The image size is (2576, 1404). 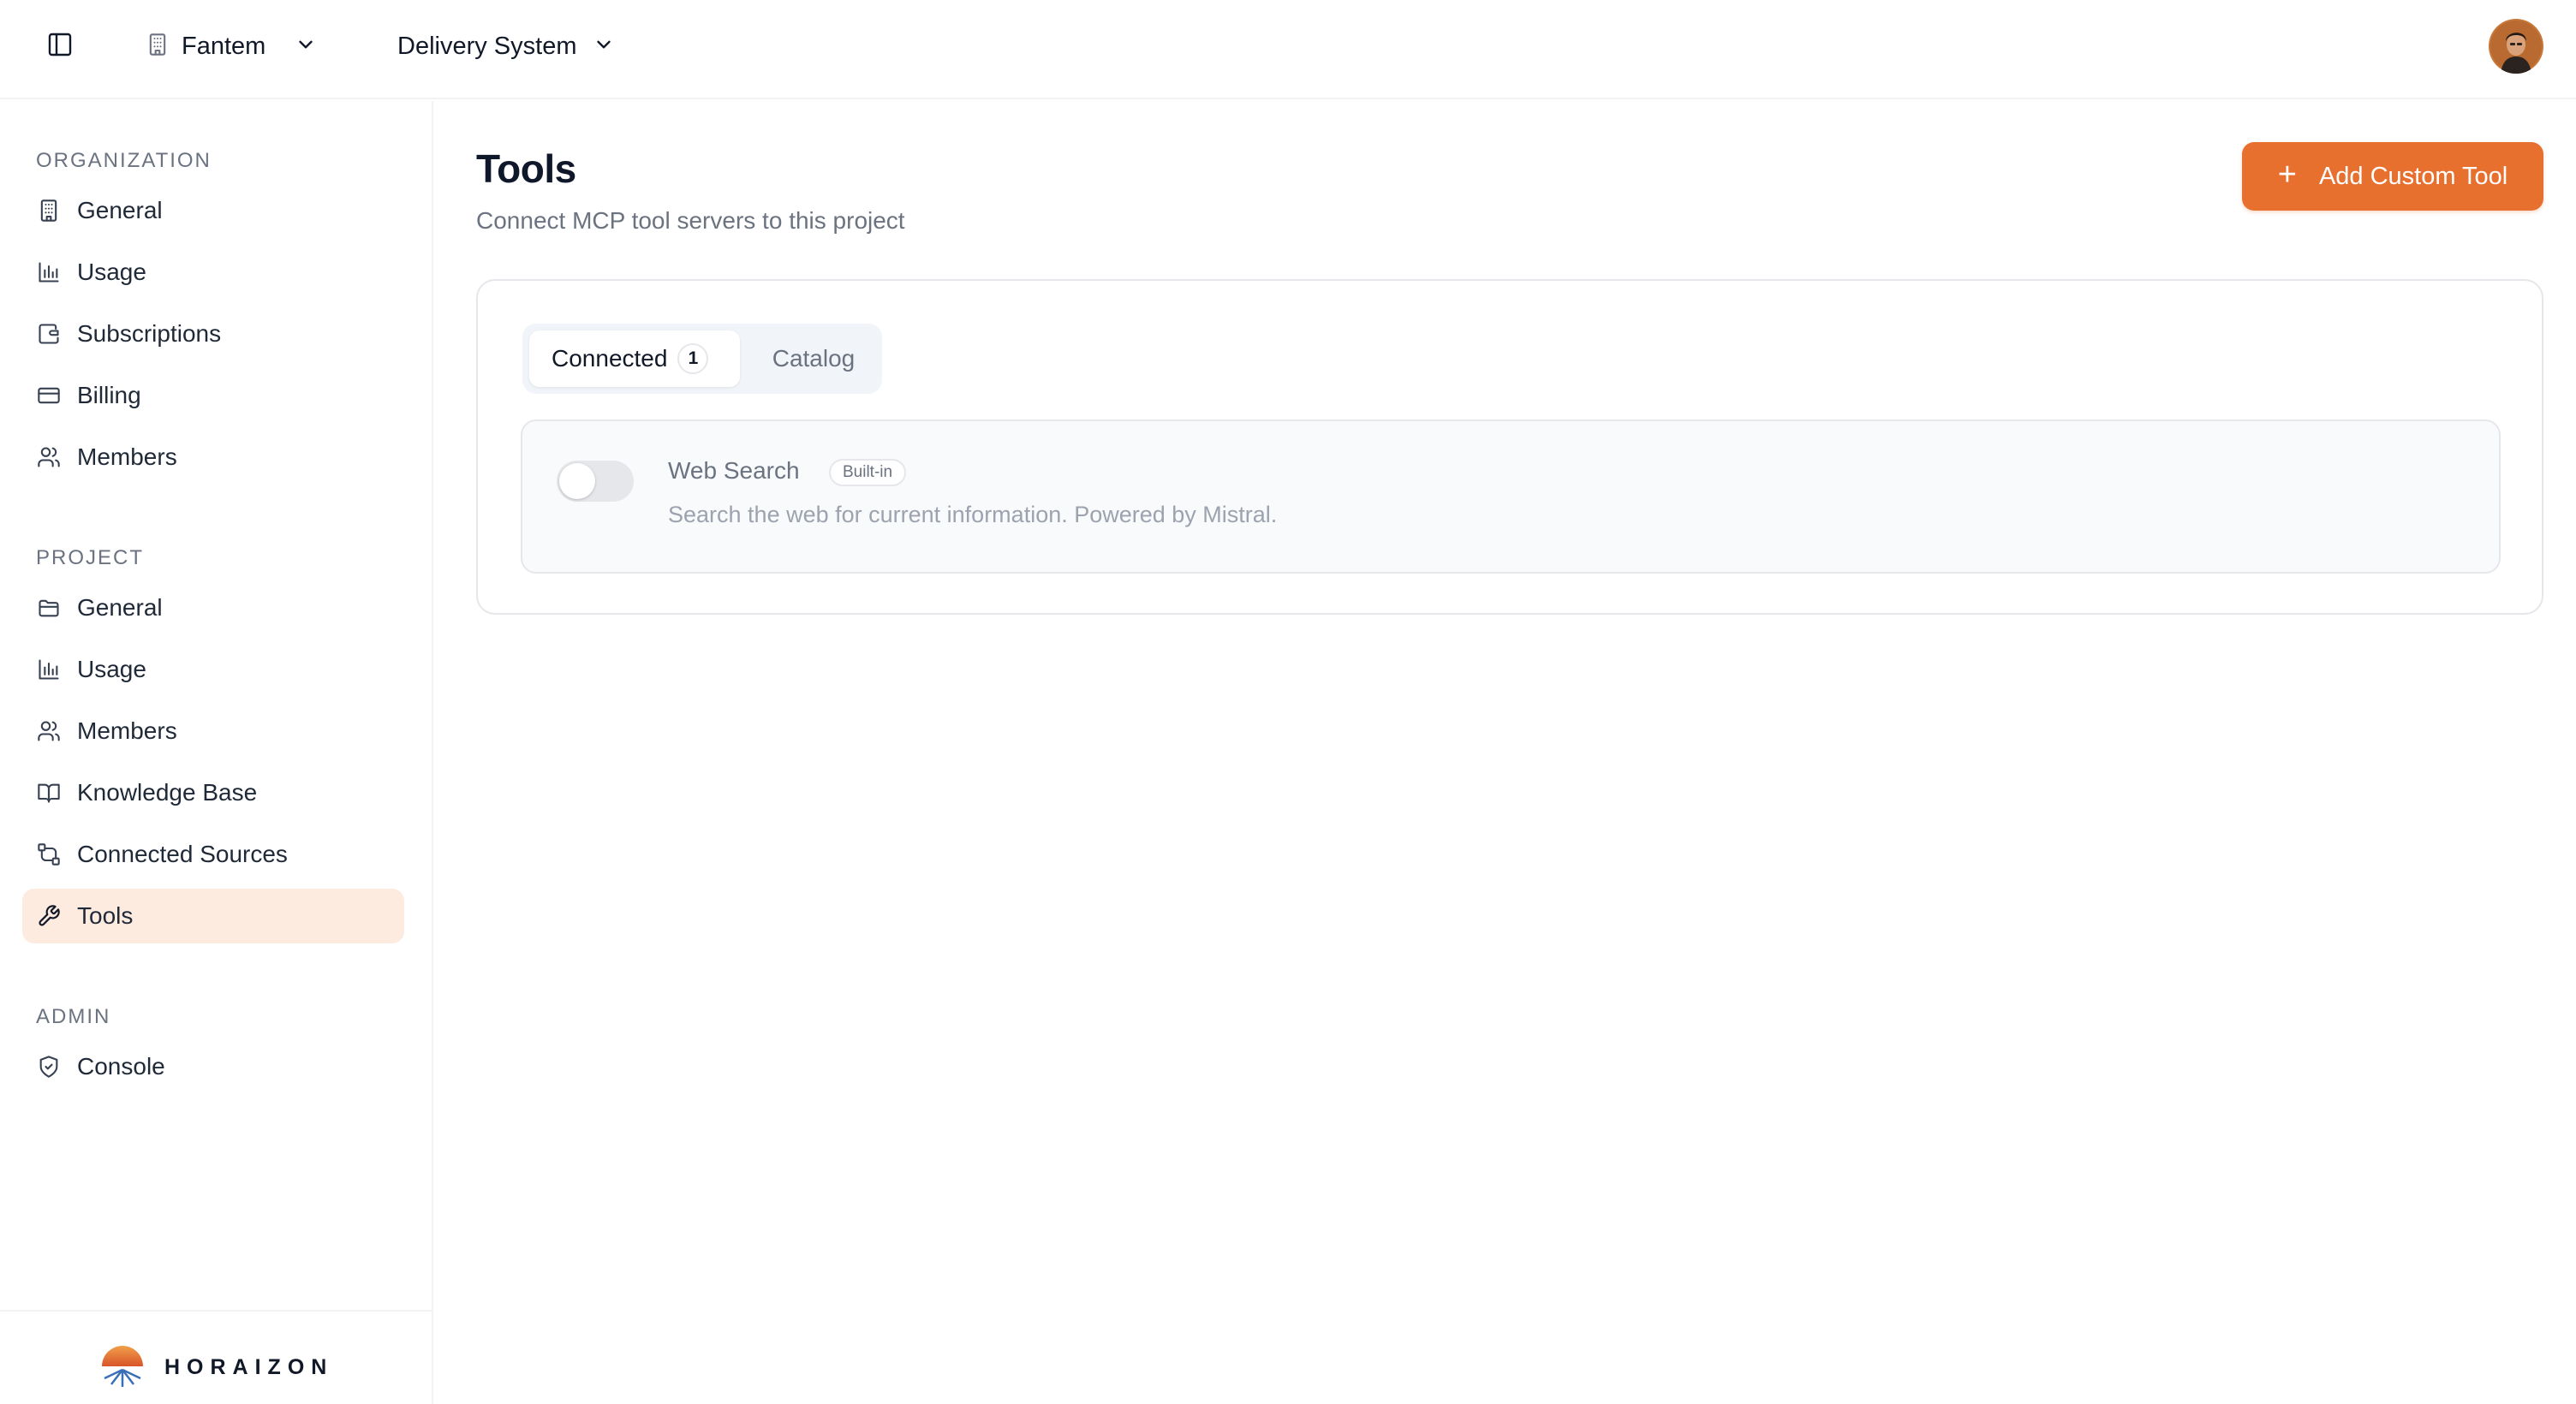 What do you see at coordinates (595, 481) in the screenshot?
I see `web-search-toggle` at bounding box center [595, 481].